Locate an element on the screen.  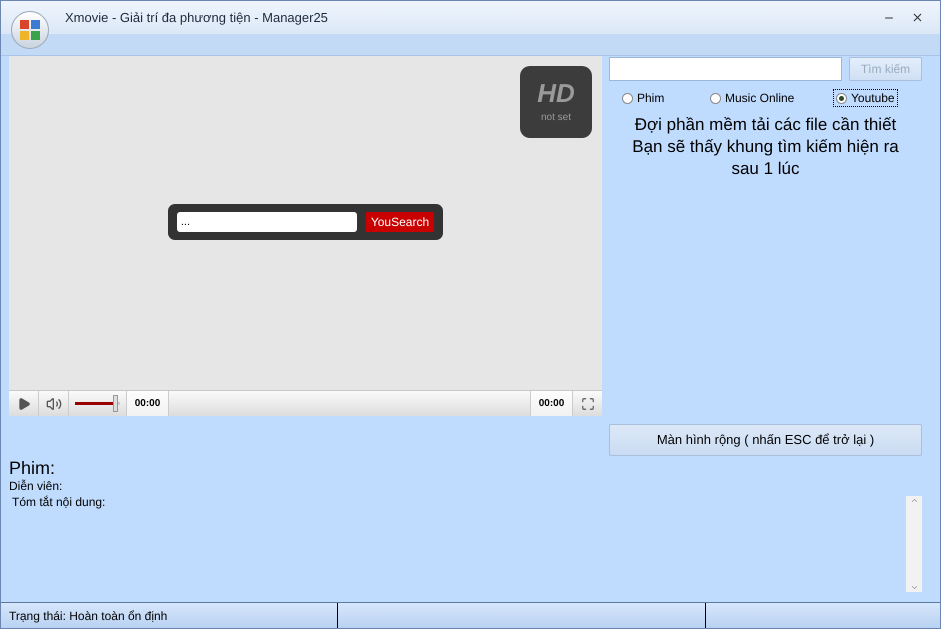
source-radio: Music Online is located at coordinates (770, 98).